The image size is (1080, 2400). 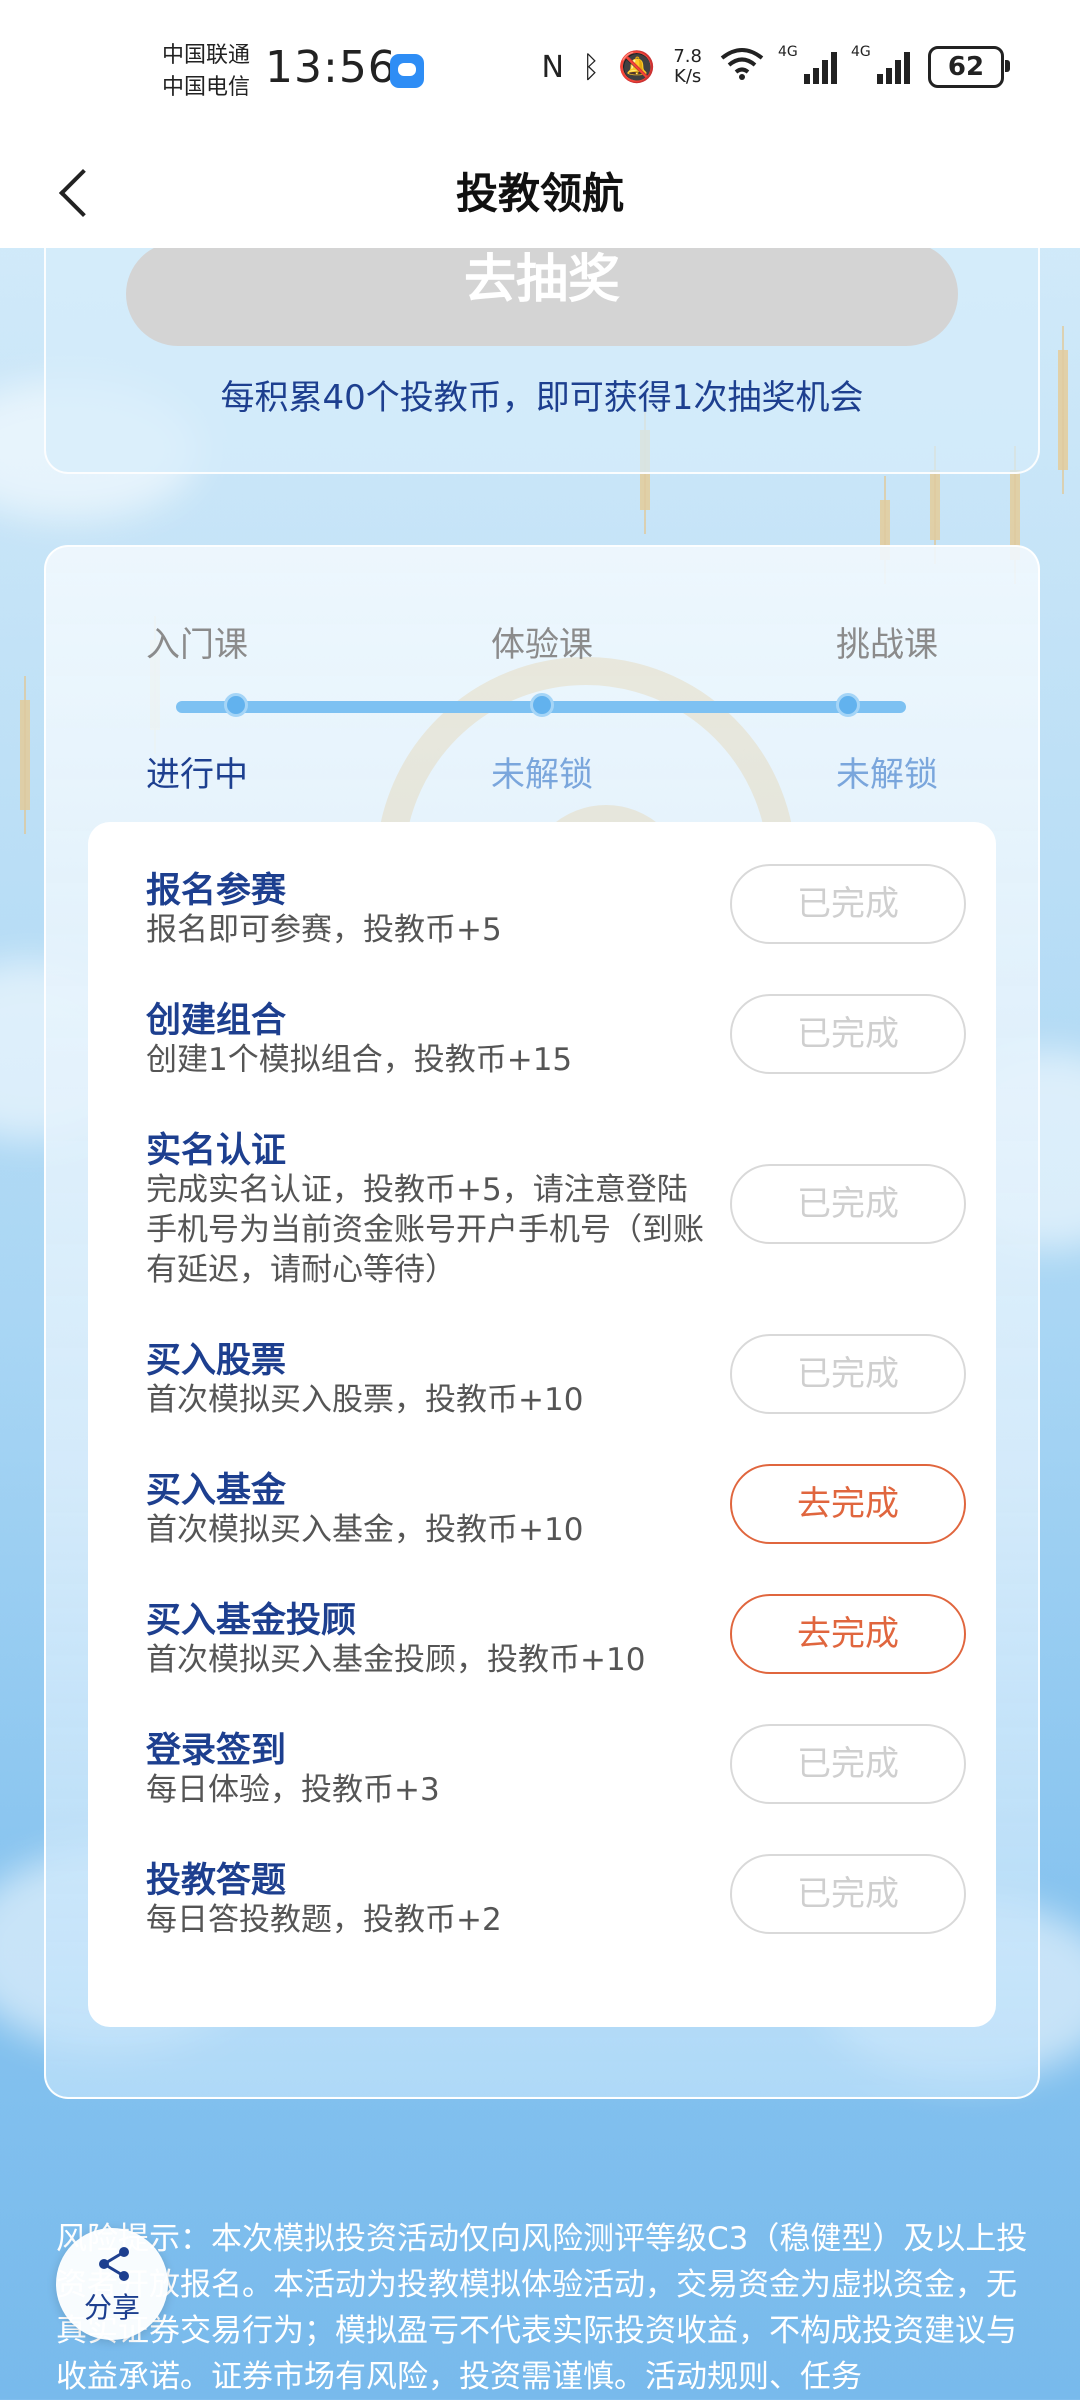 I want to click on stage-status-in-progress: 进行中, so click(x=197, y=775).